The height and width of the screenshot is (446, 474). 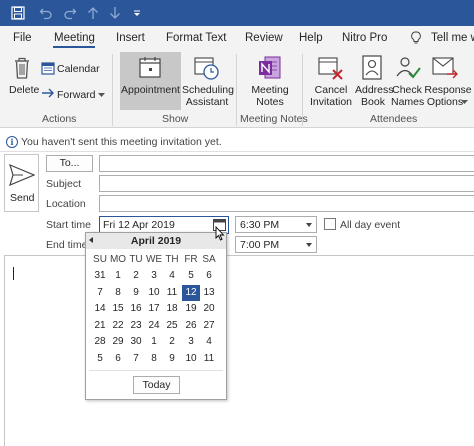 What do you see at coordinates (118, 309) in the screenshot?
I see `calendar-day: 15` at bounding box center [118, 309].